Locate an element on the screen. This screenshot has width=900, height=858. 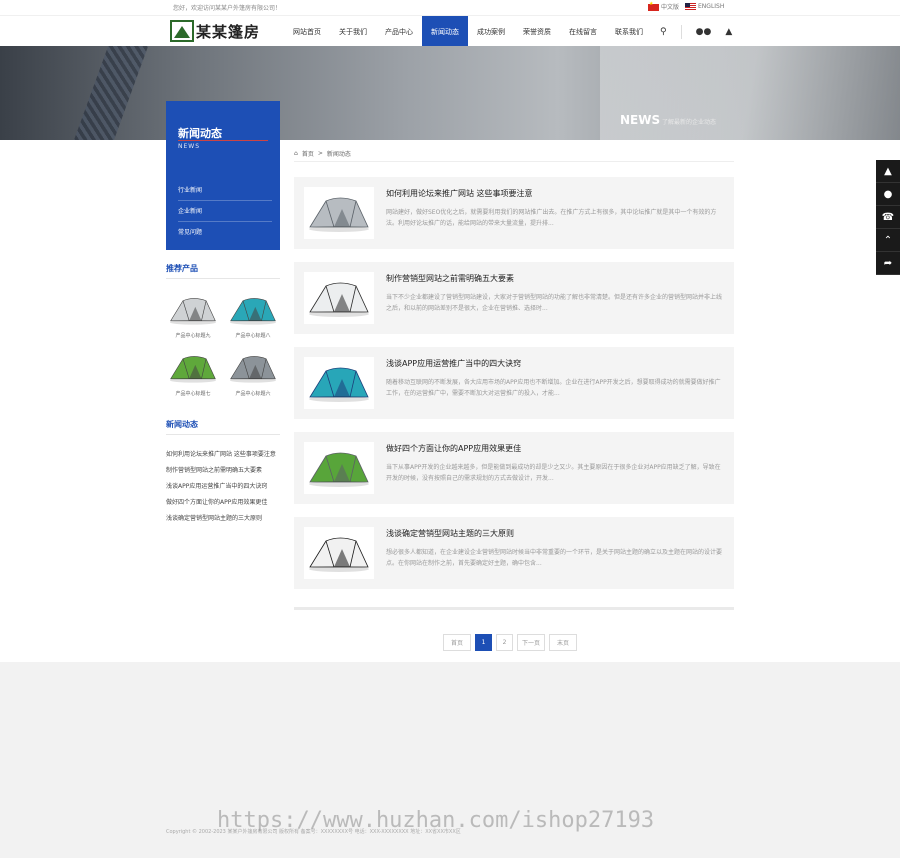
nav-item: 荣誉资质 is located at coordinates (537, 31).